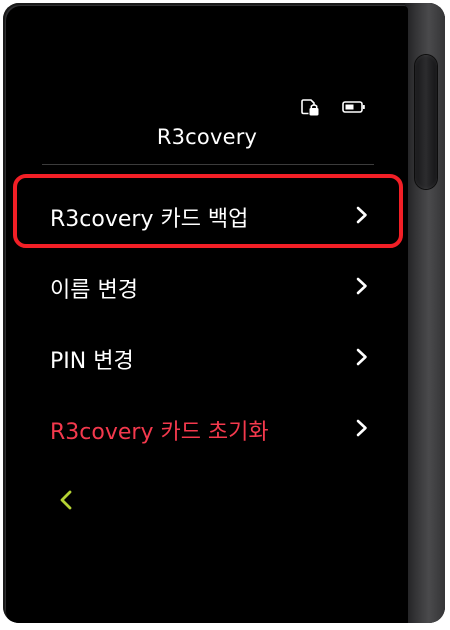 This screenshot has width=450, height=630. I want to click on battery-icon, so click(354, 107).